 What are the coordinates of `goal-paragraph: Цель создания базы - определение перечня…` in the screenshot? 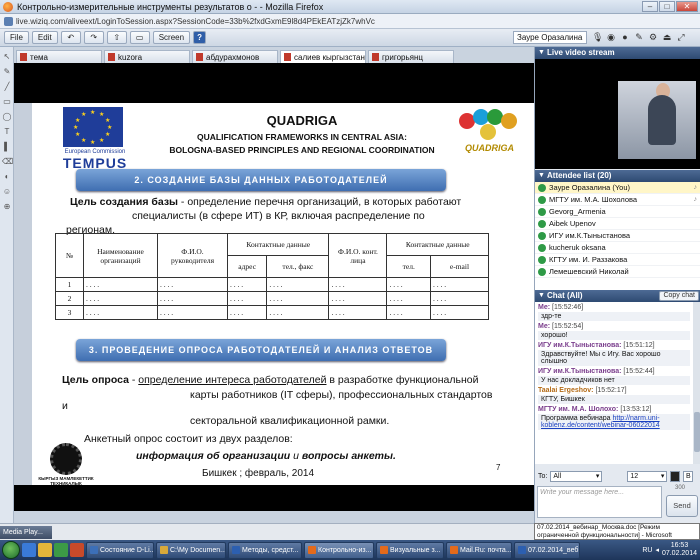 It's located at (290, 202).